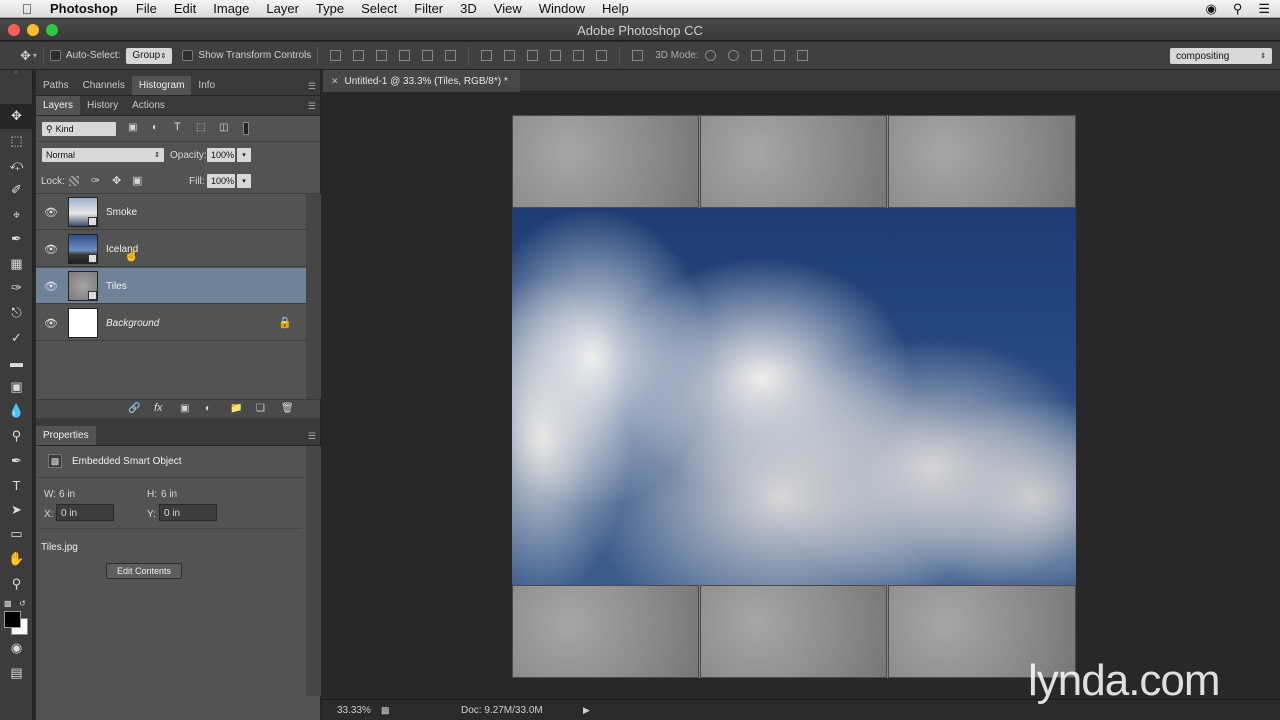 The height and width of the screenshot is (720, 1280). What do you see at coordinates (359, 55) in the screenshot?
I see `align-vertical-centers-icon` at bounding box center [359, 55].